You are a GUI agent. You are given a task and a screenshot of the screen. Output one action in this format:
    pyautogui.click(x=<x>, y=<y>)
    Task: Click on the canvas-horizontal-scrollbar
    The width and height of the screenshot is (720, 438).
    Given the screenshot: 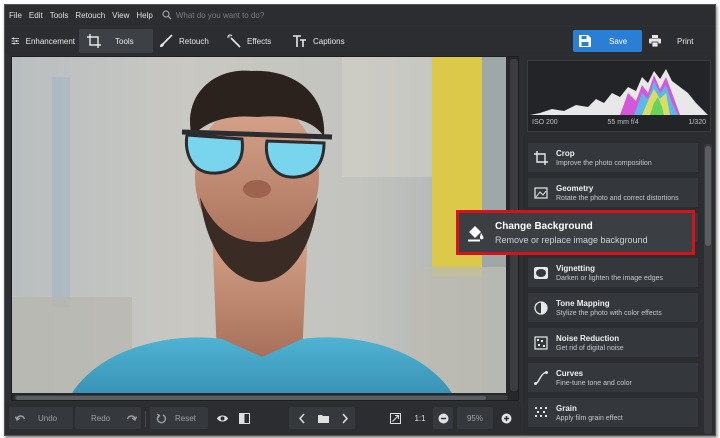 What is the action you would take?
    pyautogui.click(x=261, y=397)
    